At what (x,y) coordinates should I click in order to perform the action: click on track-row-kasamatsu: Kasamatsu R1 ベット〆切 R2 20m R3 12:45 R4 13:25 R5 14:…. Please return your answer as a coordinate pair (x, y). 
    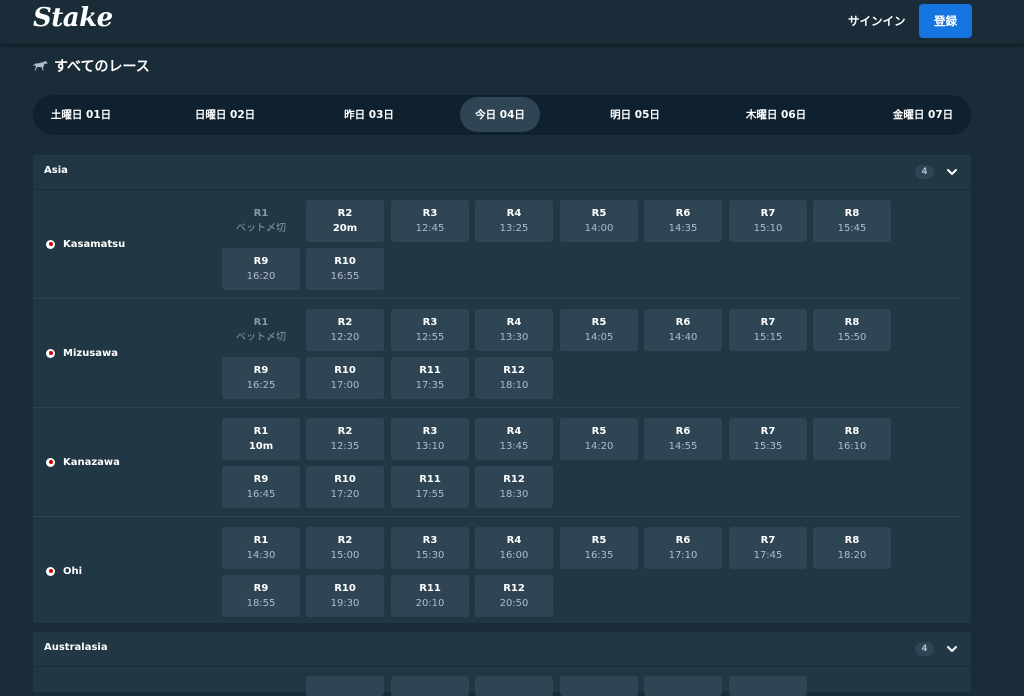
    Looking at the image, I should click on (496, 244).